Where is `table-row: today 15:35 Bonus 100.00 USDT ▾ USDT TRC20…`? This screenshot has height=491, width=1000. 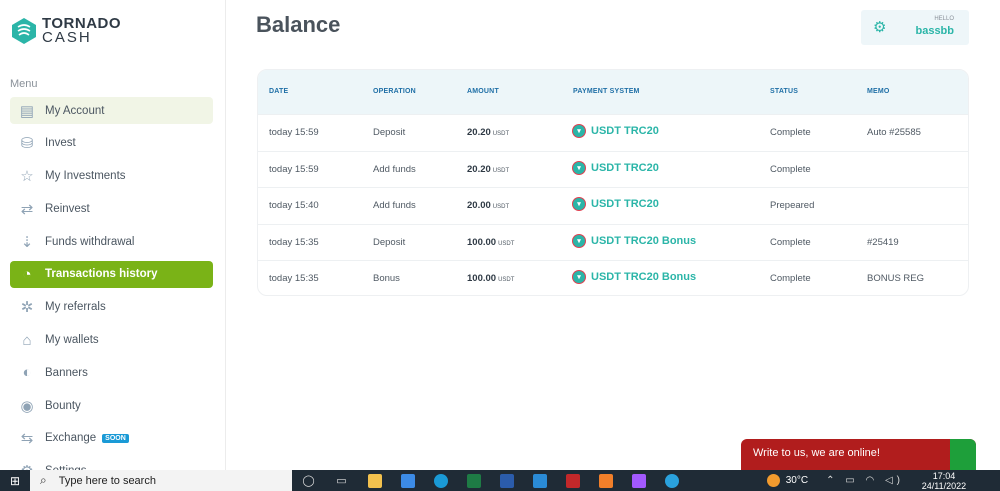
table-row: today 15:35 Bonus 100.00 USDT ▾ USDT TRC20… is located at coordinates (613, 277).